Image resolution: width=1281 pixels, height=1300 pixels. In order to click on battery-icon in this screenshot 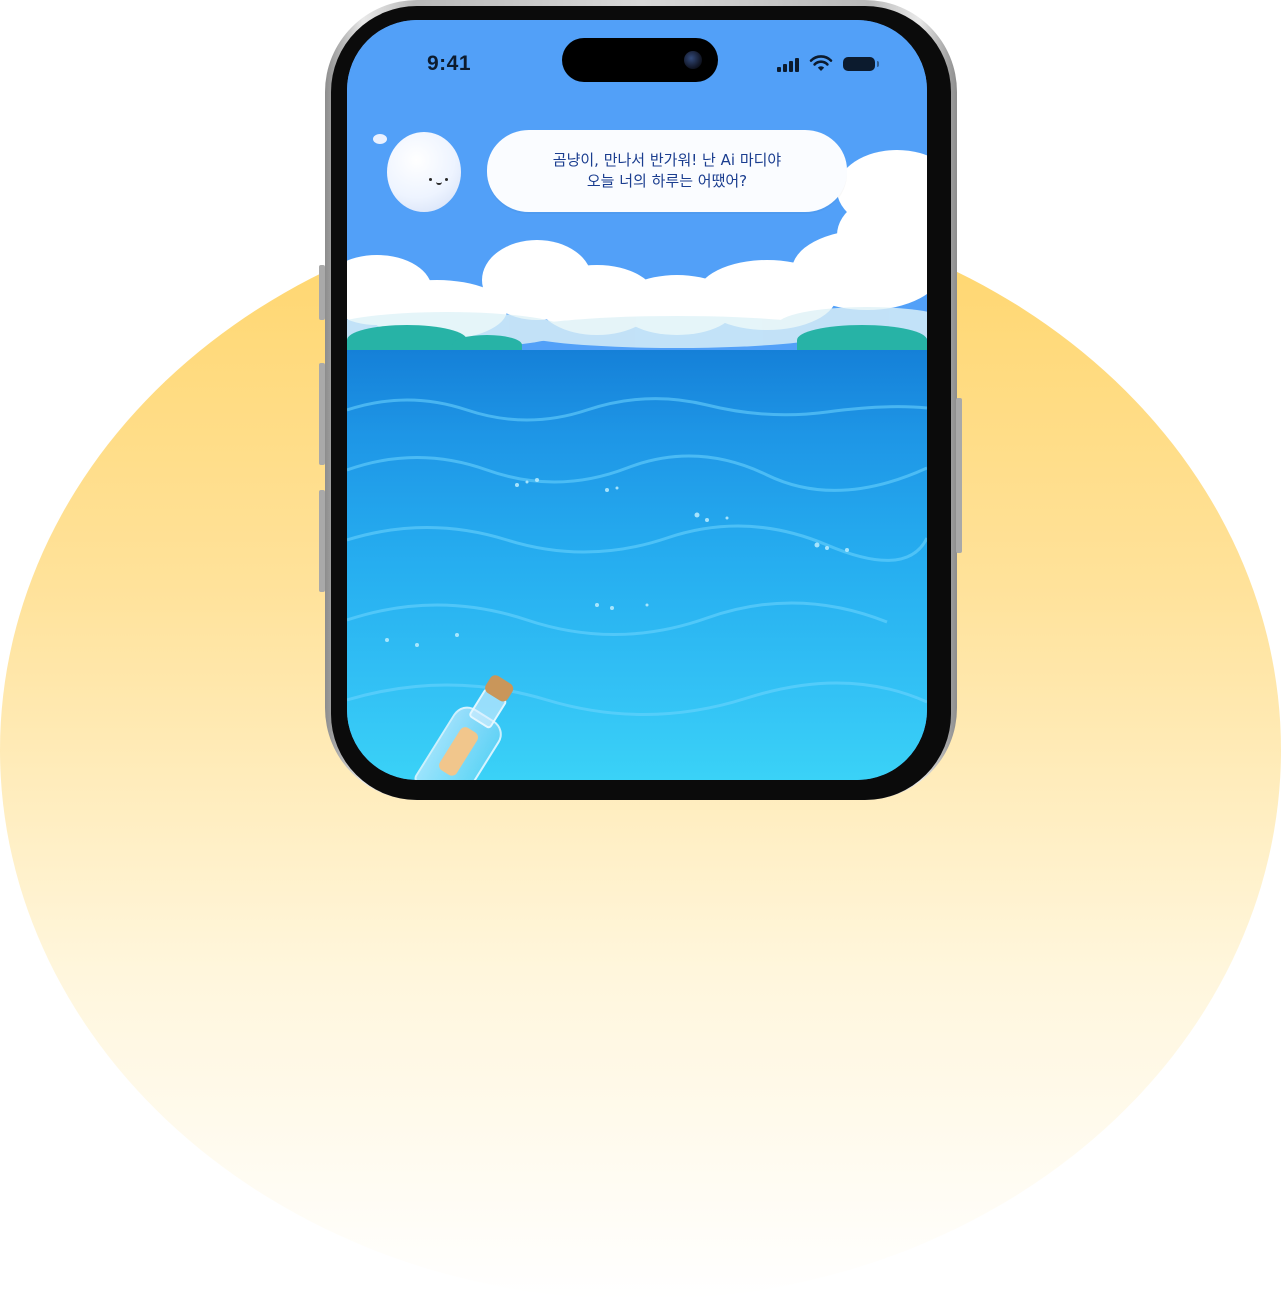, I will do `click(861, 64)`.